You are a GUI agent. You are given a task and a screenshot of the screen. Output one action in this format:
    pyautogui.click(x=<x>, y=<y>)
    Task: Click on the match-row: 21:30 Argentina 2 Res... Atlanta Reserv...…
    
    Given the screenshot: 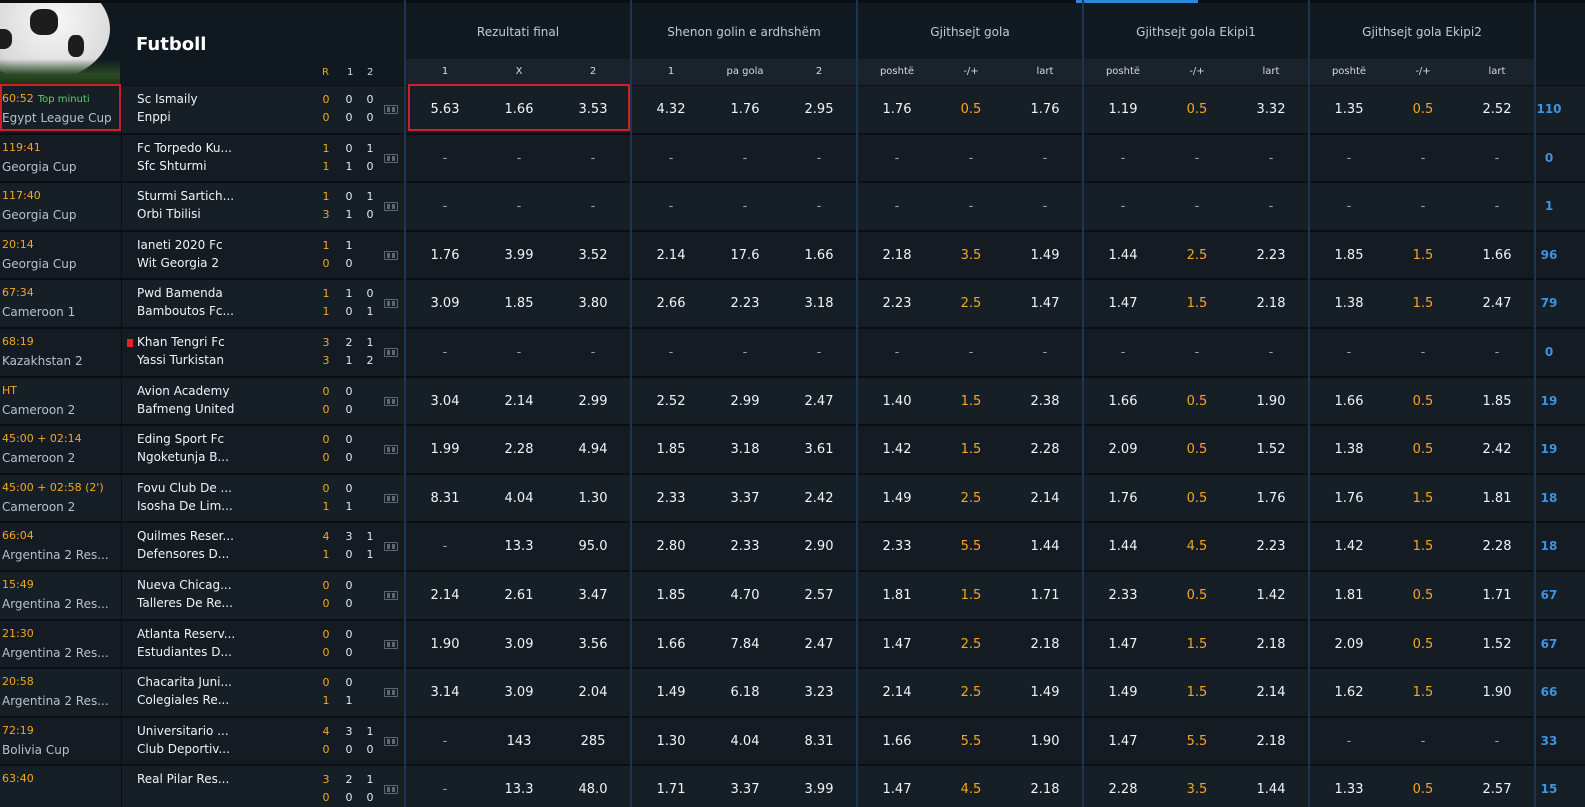 What is the action you would take?
    pyautogui.click(x=792, y=644)
    